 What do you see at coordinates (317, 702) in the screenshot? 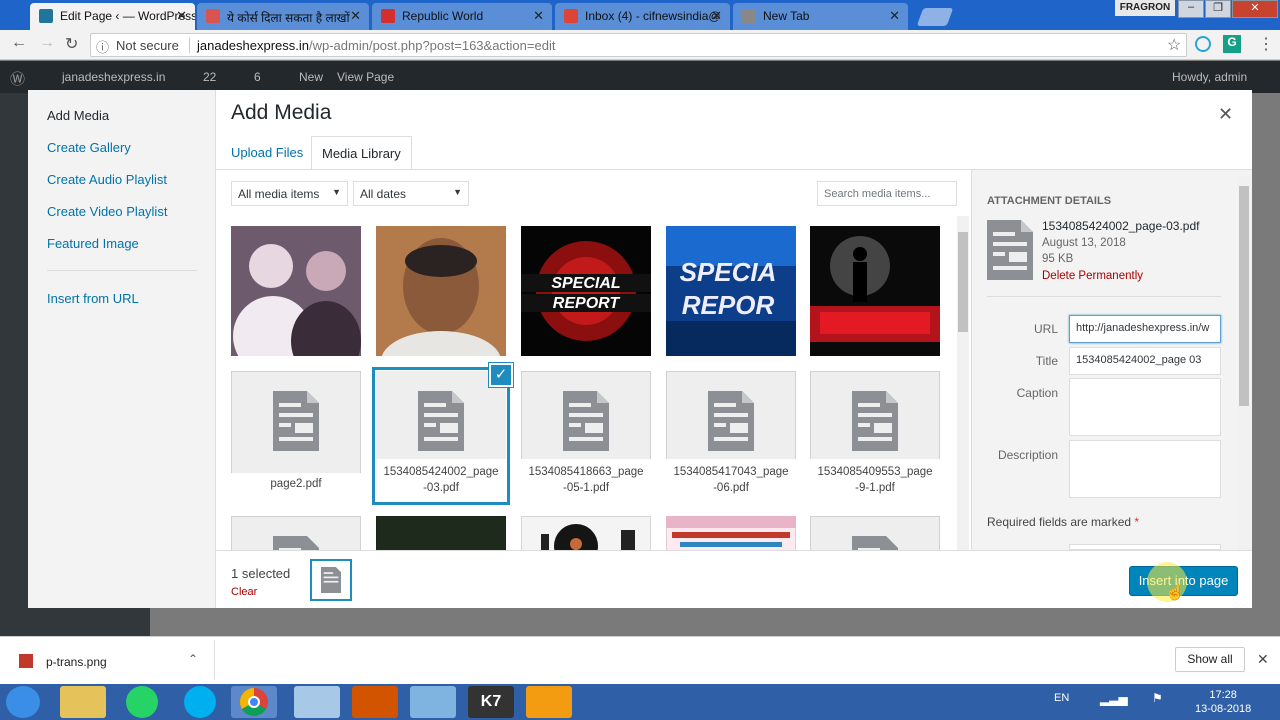
I see `app-icon` at bounding box center [317, 702].